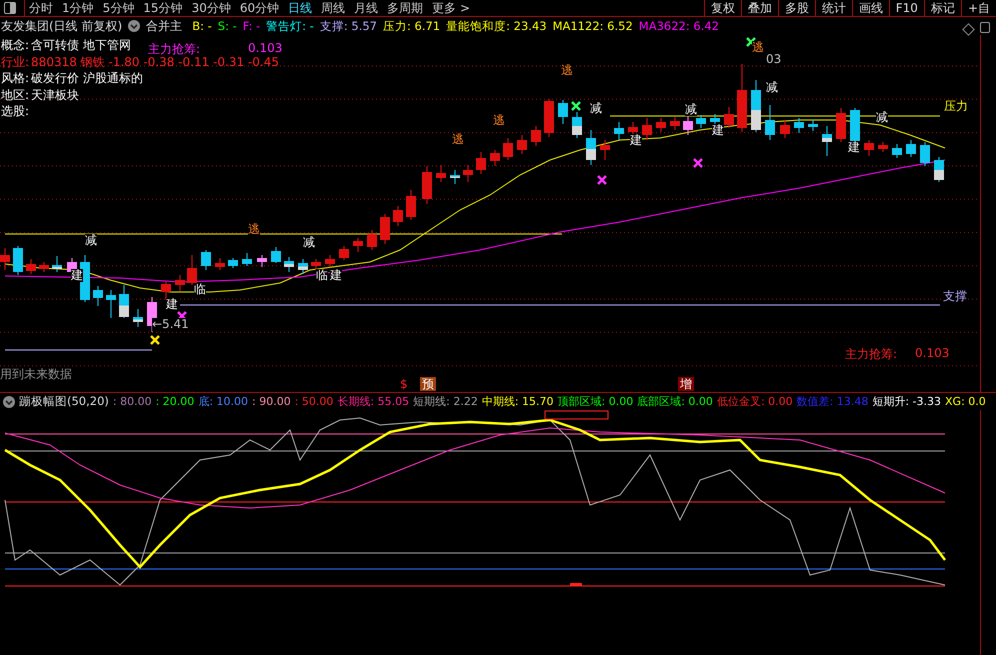 The height and width of the screenshot is (655, 996). Describe the element at coordinates (428, 384) in the screenshot. I see `signal-badge: 预` at that location.